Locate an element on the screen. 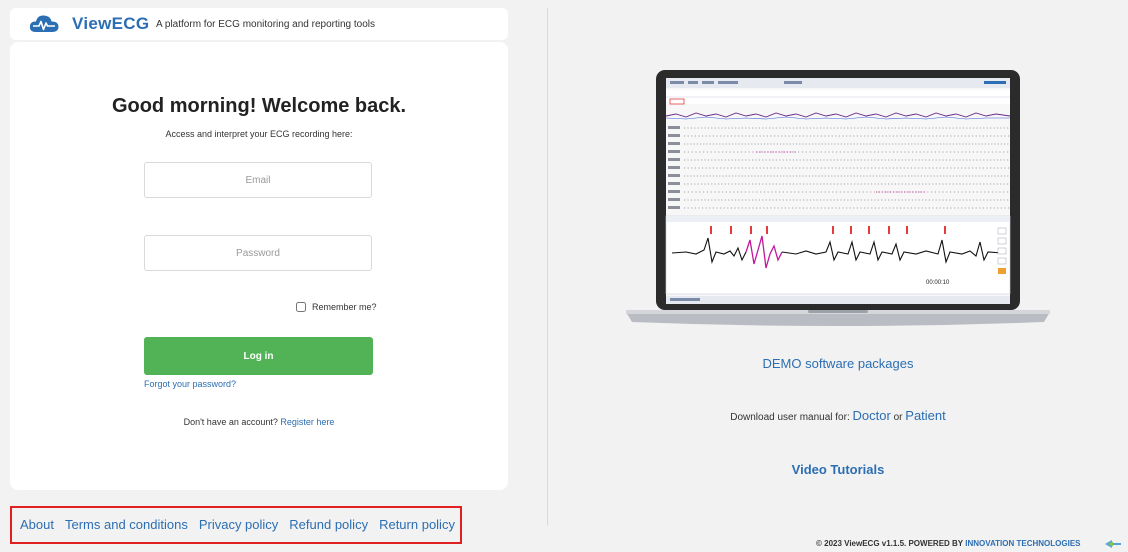 The height and width of the screenshot is (552, 1128). remember-me-row: Remember me? is located at coordinates (336, 307).